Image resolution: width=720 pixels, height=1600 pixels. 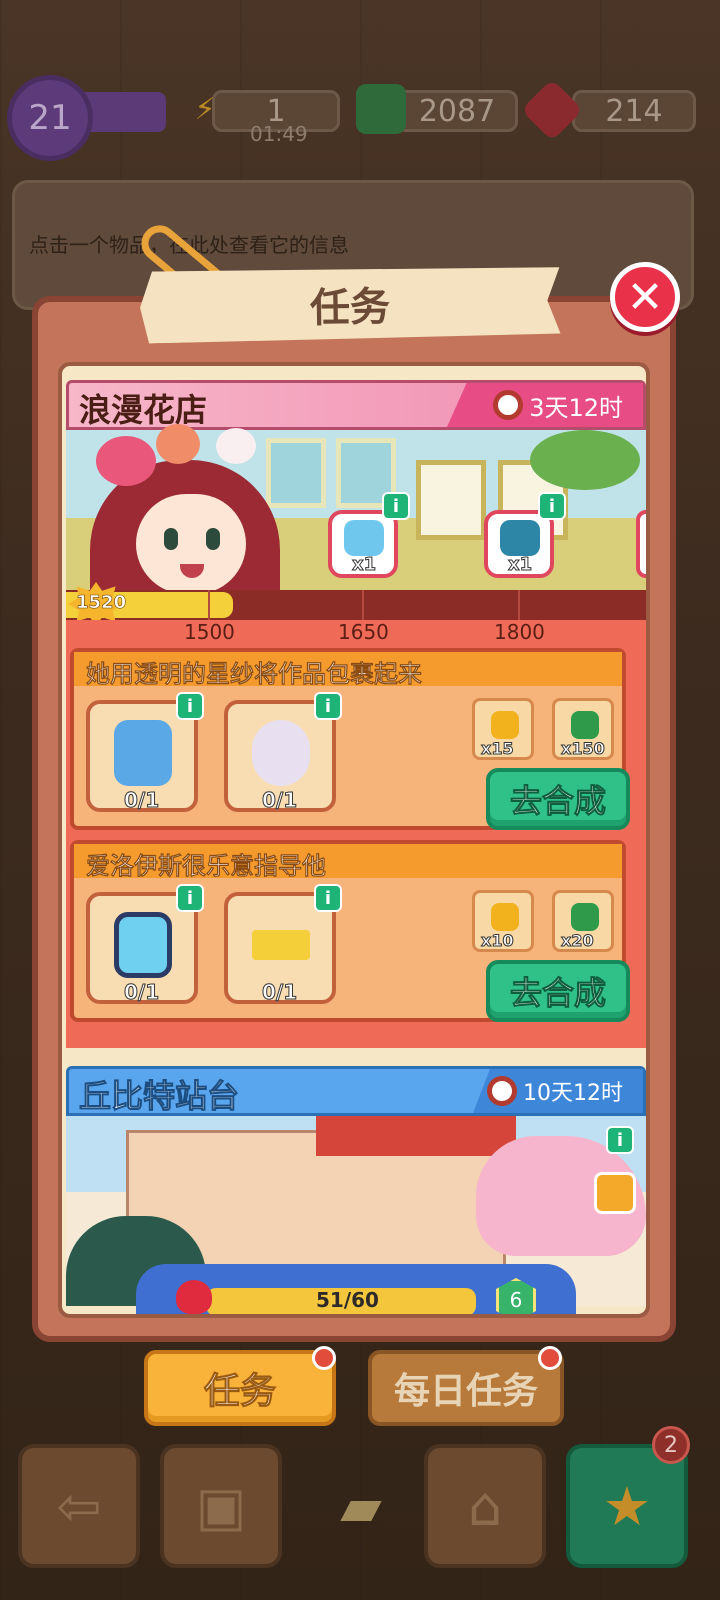 I want to click on task-title: 她用透明的星纱将作品包裹起来, so click(x=254, y=674).